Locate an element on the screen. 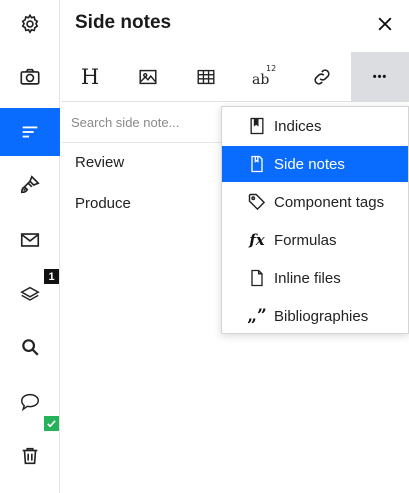 This screenshot has width=409, height=493. table-icon is located at coordinates (206, 77).